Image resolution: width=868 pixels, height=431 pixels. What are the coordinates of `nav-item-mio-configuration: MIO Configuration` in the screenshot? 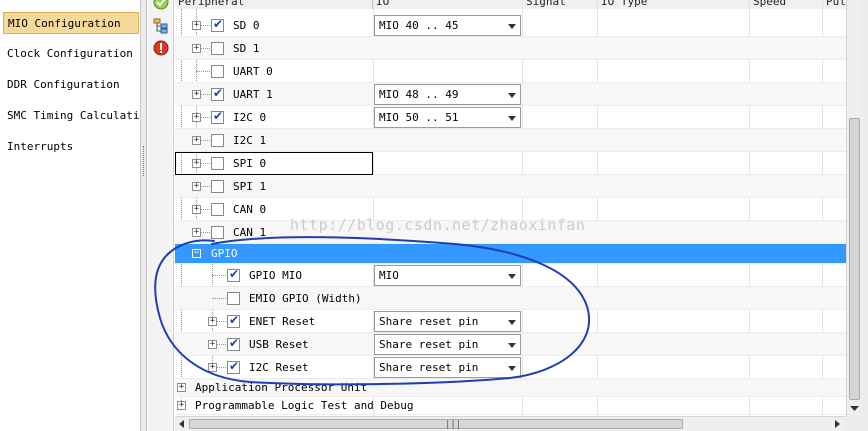 It's located at (71, 23).